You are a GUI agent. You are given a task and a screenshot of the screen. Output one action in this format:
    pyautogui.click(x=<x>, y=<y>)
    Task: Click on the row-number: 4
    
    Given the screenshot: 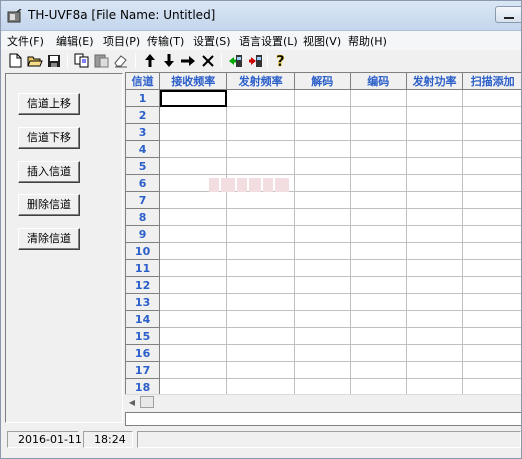 What is the action you would take?
    pyautogui.click(x=143, y=149)
    